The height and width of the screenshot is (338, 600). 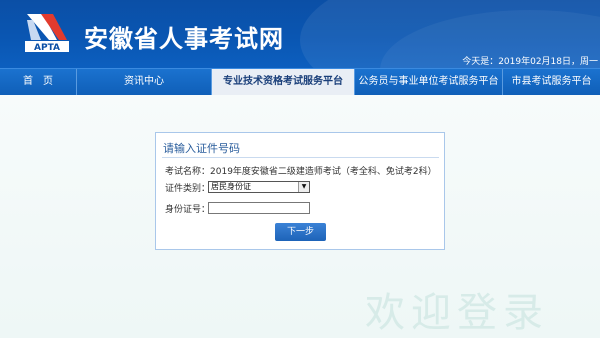 What do you see at coordinates (259, 208) in the screenshot?
I see `id-number-input` at bounding box center [259, 208].